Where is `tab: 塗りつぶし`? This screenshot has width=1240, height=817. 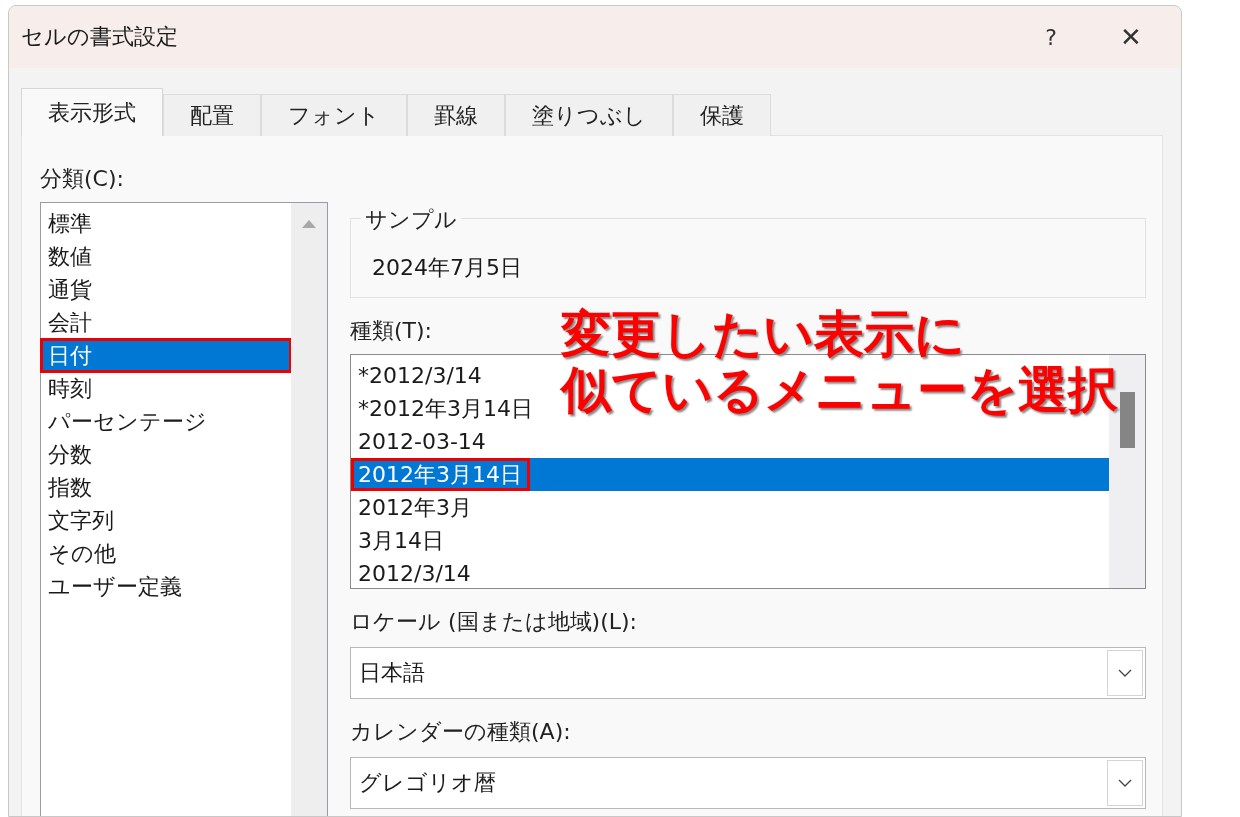
tab: 塗りつぶし is located at coordinates (589, 115).